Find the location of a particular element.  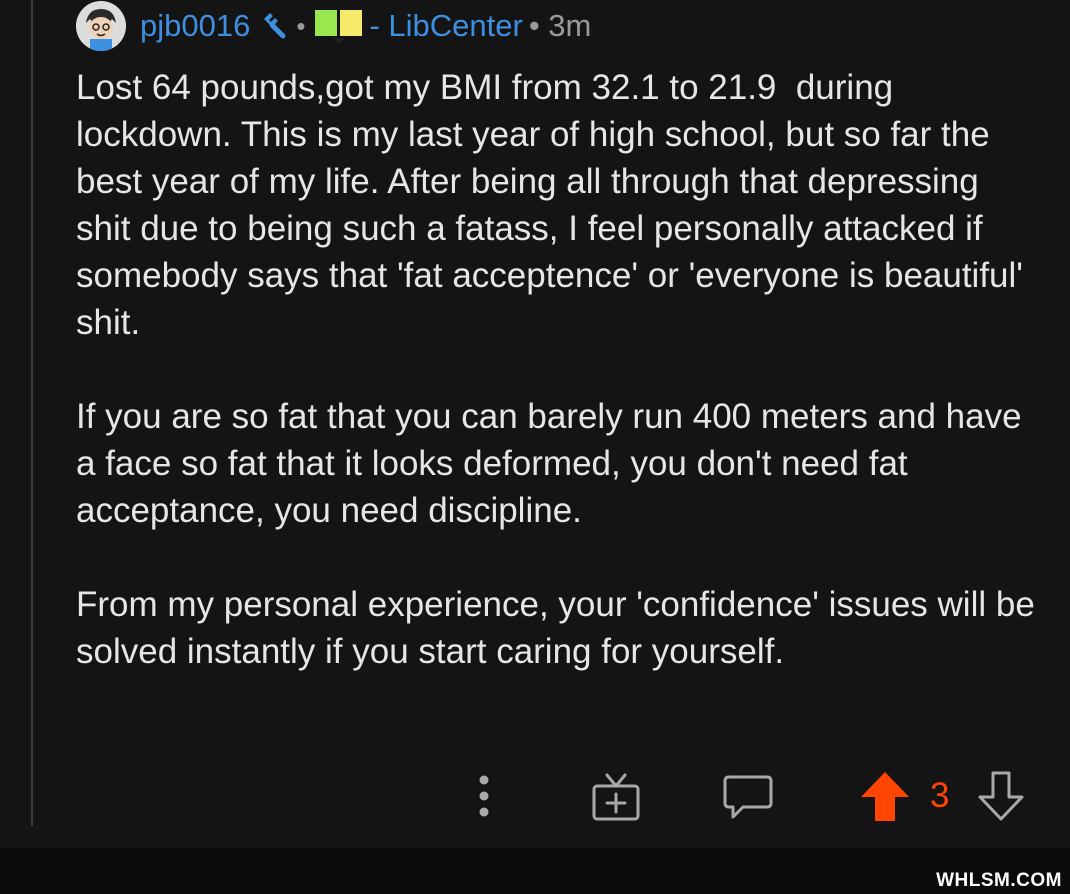

comment-header: pjb0016 • - LibCenter • 3m is located at coordinates (334, 26).